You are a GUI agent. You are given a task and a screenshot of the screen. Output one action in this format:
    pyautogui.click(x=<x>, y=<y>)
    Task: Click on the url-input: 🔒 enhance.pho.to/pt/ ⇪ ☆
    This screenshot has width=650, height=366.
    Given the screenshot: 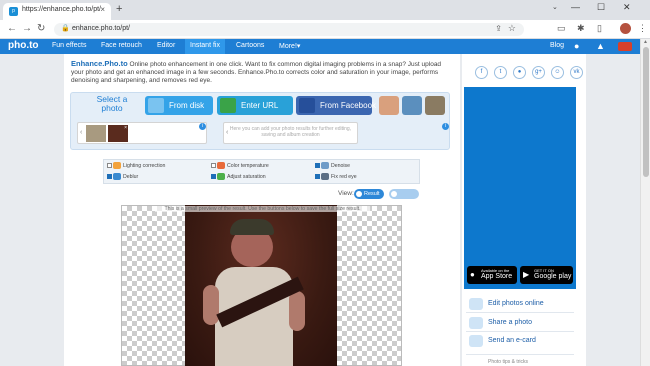 What is the action you would take?
    pyautogui.click(x=289, y=29)
    